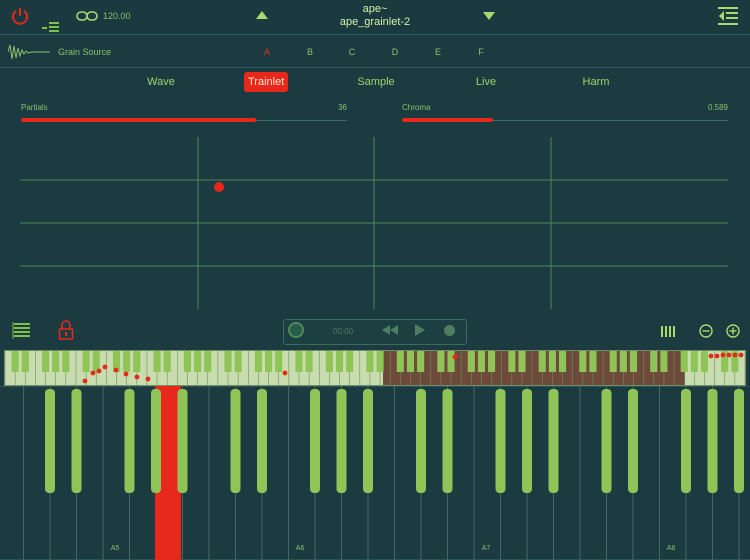  I want to click on control-point, so click(219, 187).